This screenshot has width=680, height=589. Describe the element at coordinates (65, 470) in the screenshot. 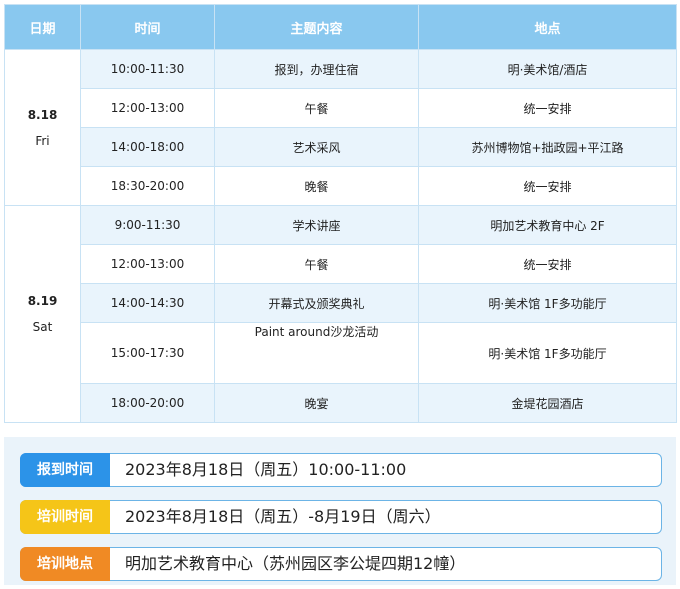

I see `checkin-time-label: 报到时间` at that location.